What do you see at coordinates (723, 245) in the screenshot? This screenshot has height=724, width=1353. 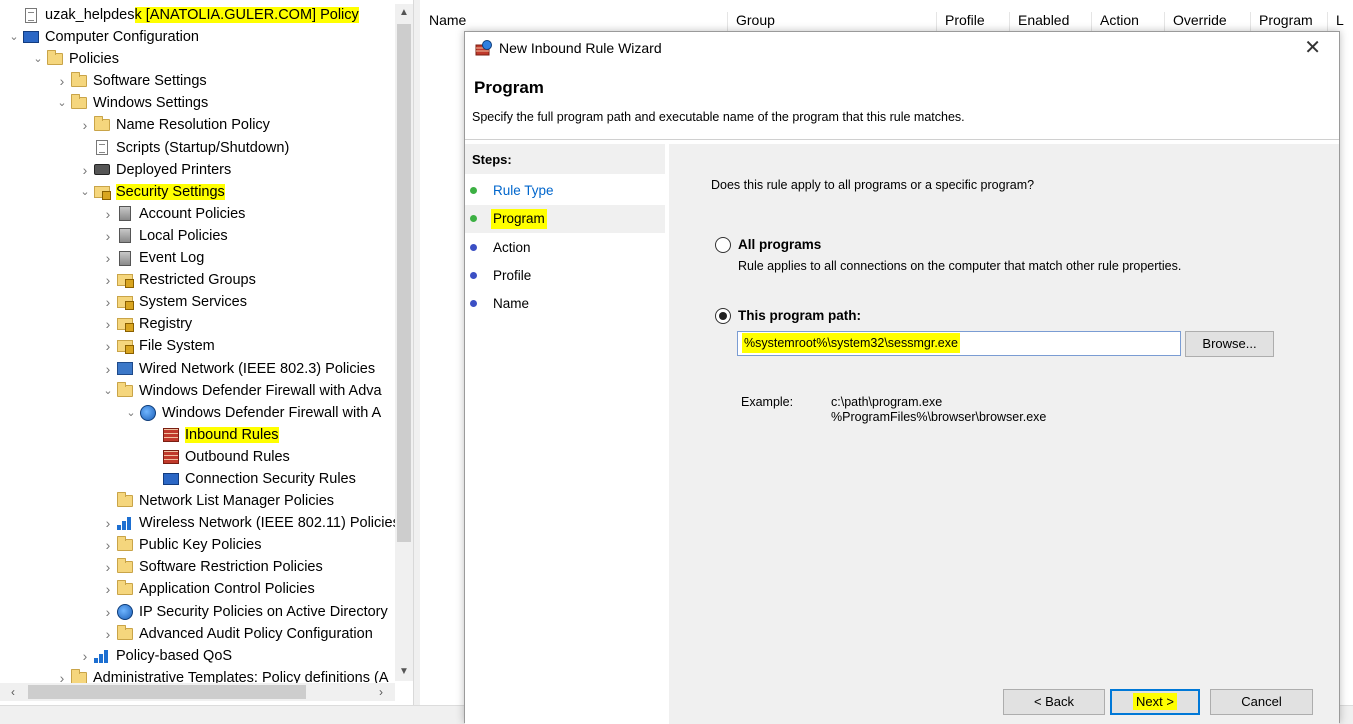 I see `all-programs-radio` at bounding box center [723, 245].